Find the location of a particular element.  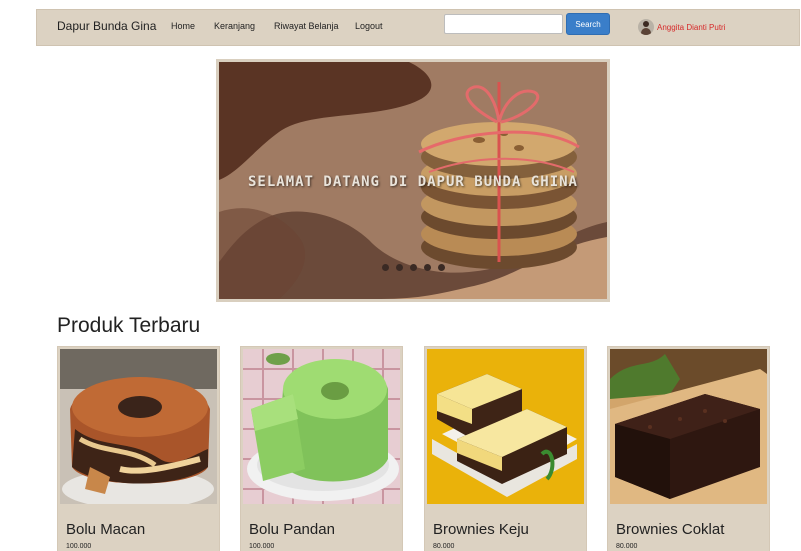

product-name: Brownies Keju is located at coordinates (481, 529).